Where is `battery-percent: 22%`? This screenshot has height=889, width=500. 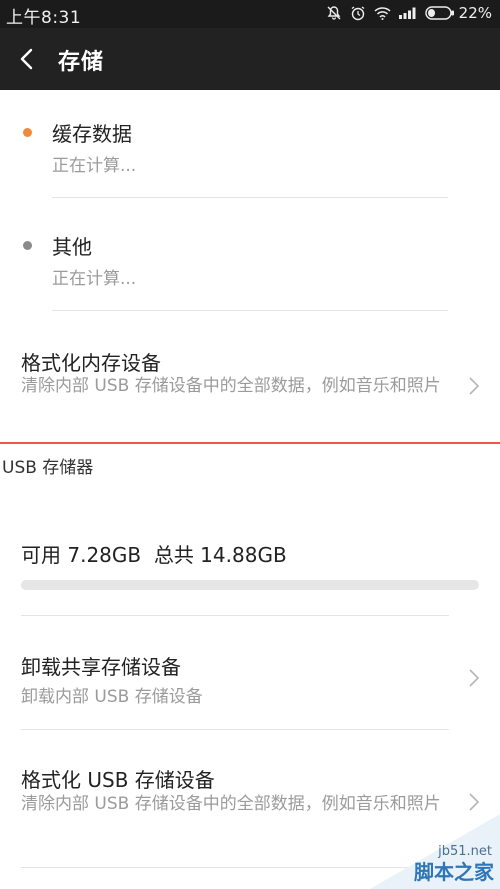
battery-percent: 22% is located at coordinates (475, 13).